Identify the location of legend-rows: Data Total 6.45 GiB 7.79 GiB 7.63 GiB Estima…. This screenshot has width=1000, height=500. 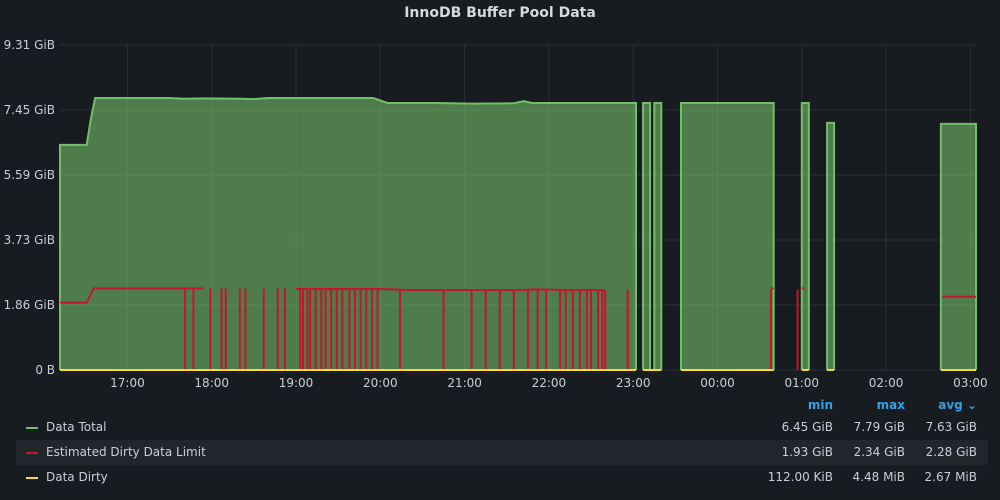
(502, 452).